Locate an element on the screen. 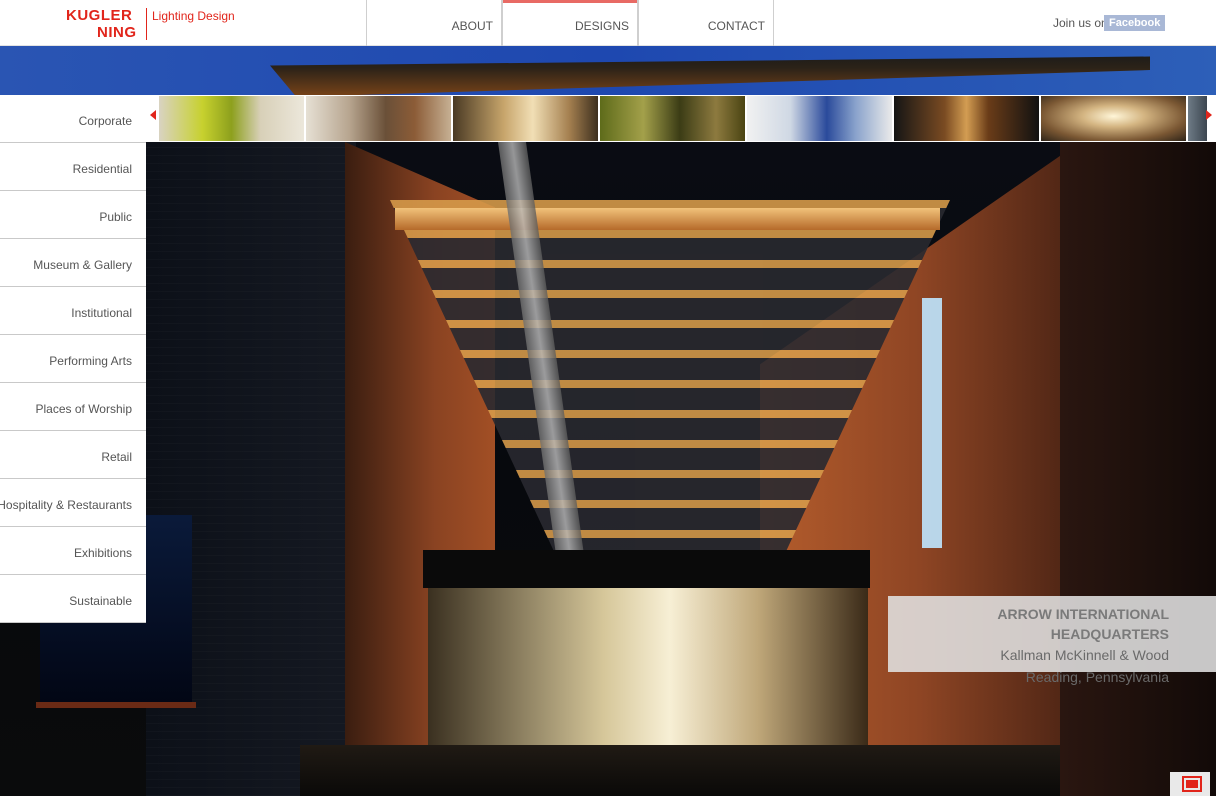 The height and width of the screenshot is (796, 1216). arrow-left-icon is located at coordinates (153, 115).